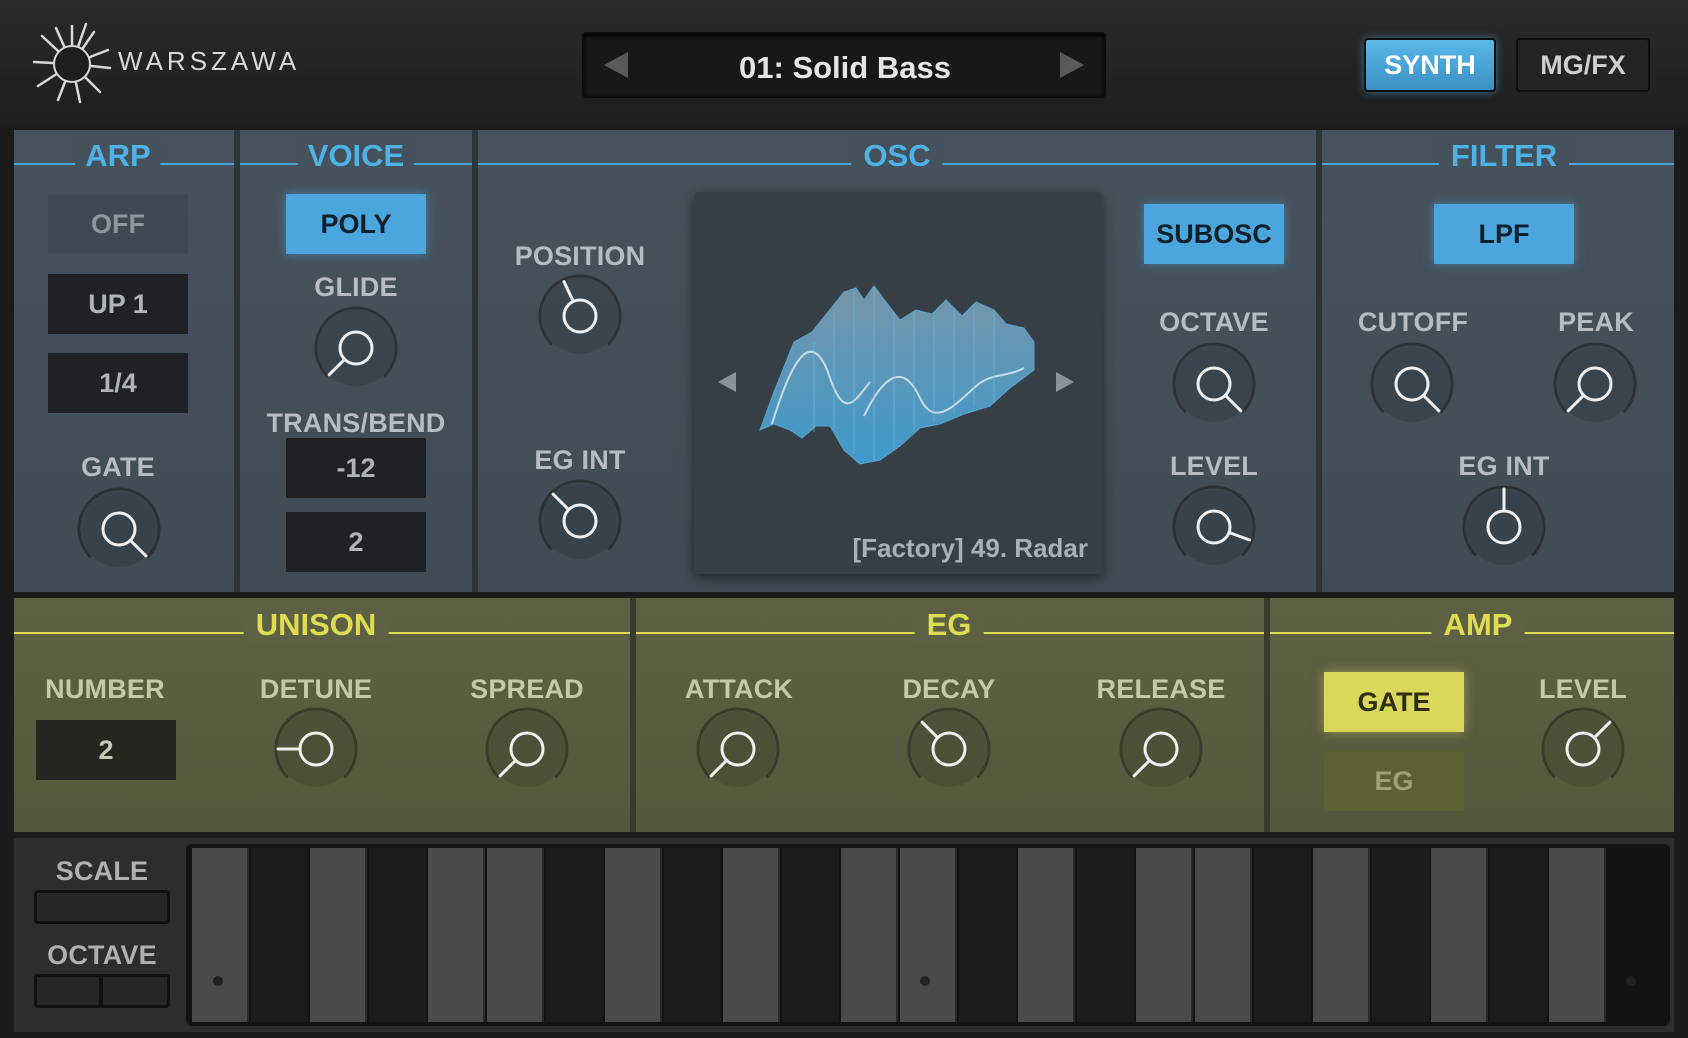  What do you see at coordinates (1583, 689) in the screenshot?
I see `amp-level-label: LEVEL` at bounding box center [1583, 689].